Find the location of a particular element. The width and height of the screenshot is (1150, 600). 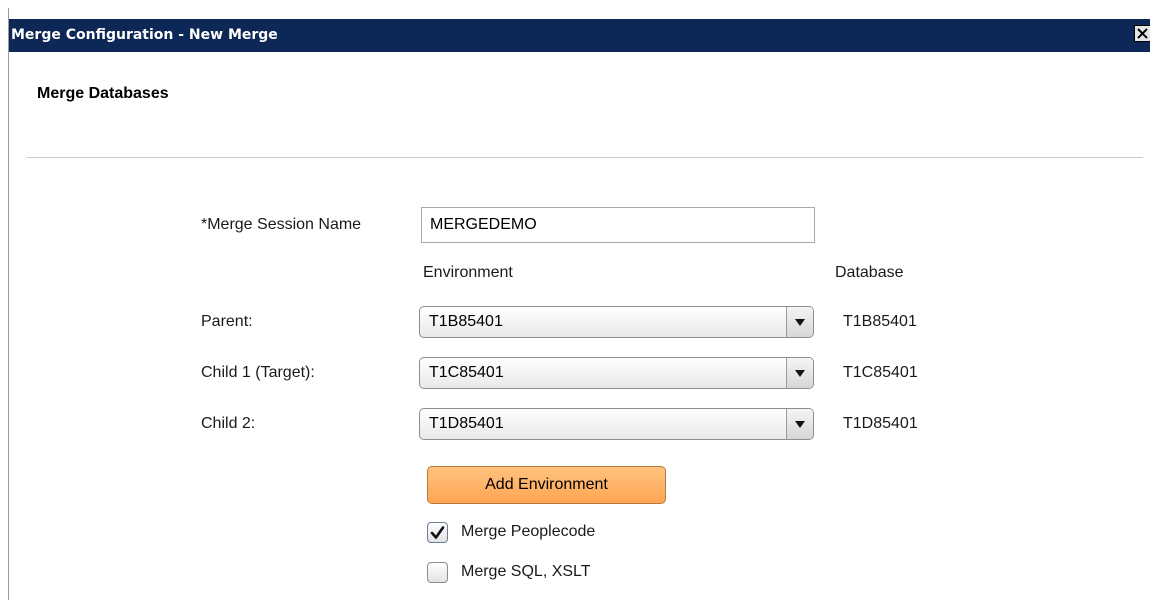

merge-peoplecode-checkbox is located at coordinates (437, 532).